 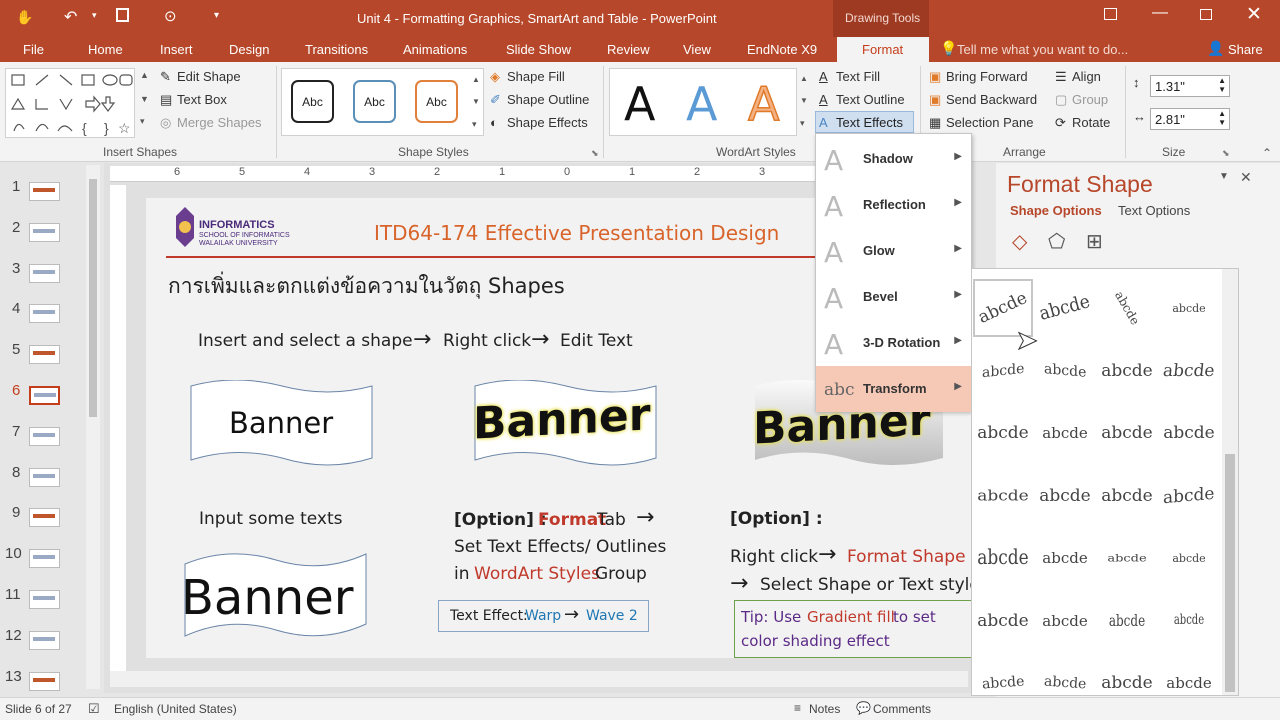 I want to click on shape-styles-up-icon: ▲, so click(x=476, y=79).